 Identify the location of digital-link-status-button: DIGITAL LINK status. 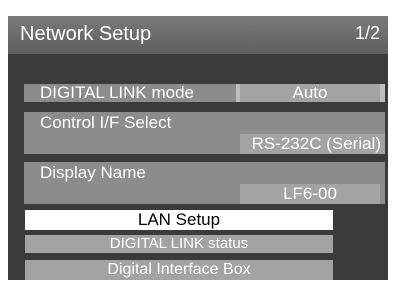
(179, 244).